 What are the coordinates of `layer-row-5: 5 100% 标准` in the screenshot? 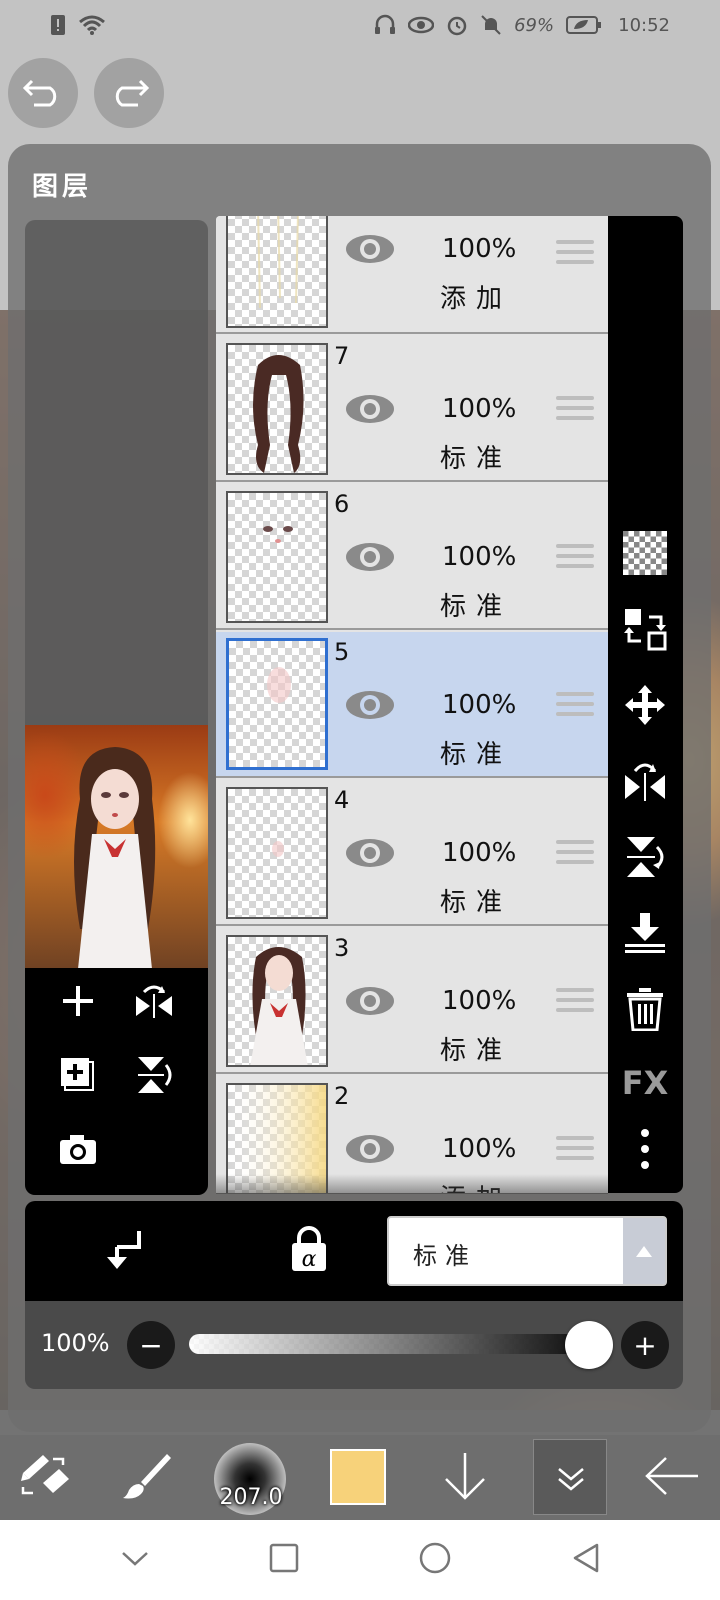 It's located at (412, 705).